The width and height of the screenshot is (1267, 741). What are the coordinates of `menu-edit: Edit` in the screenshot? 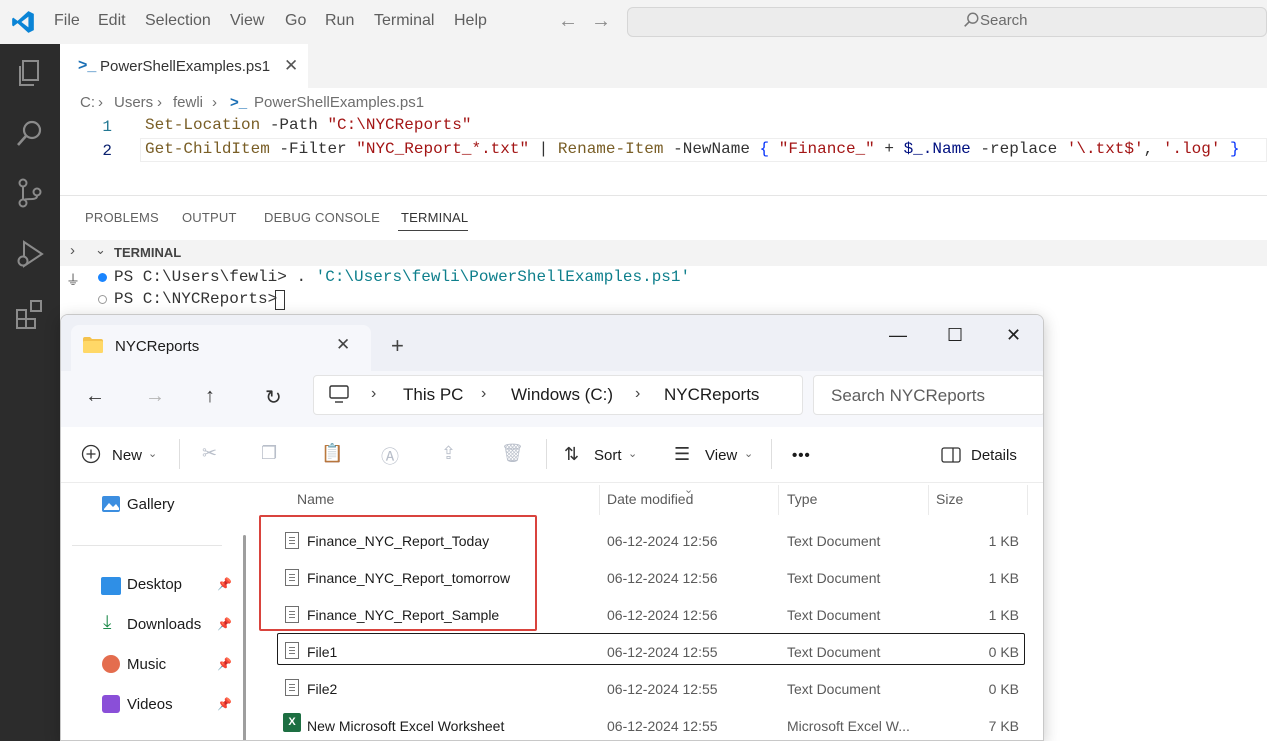 It's located at (112, 21).